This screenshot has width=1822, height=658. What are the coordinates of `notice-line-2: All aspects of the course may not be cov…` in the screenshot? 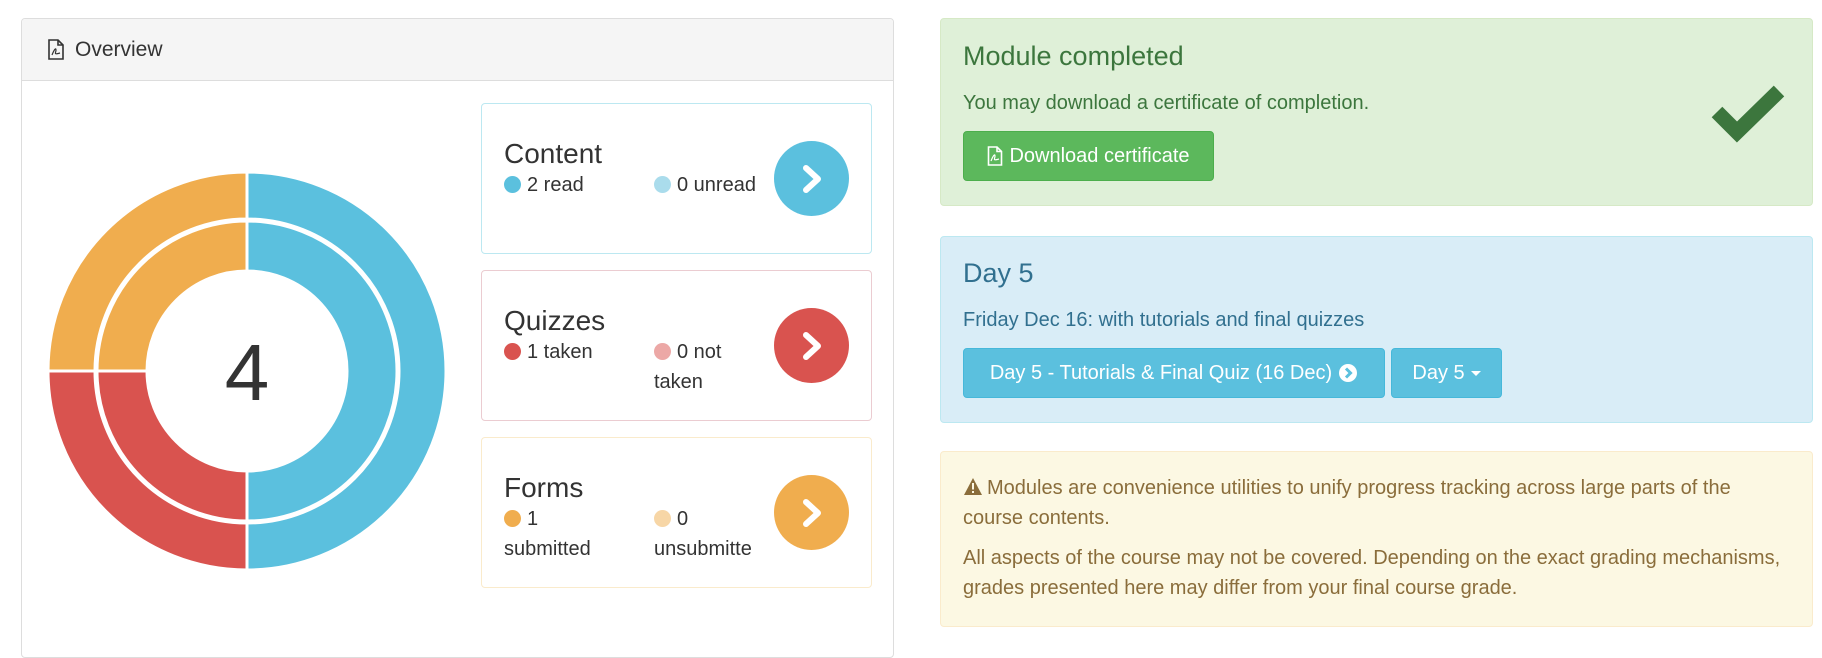 It's located at (1372, 573).